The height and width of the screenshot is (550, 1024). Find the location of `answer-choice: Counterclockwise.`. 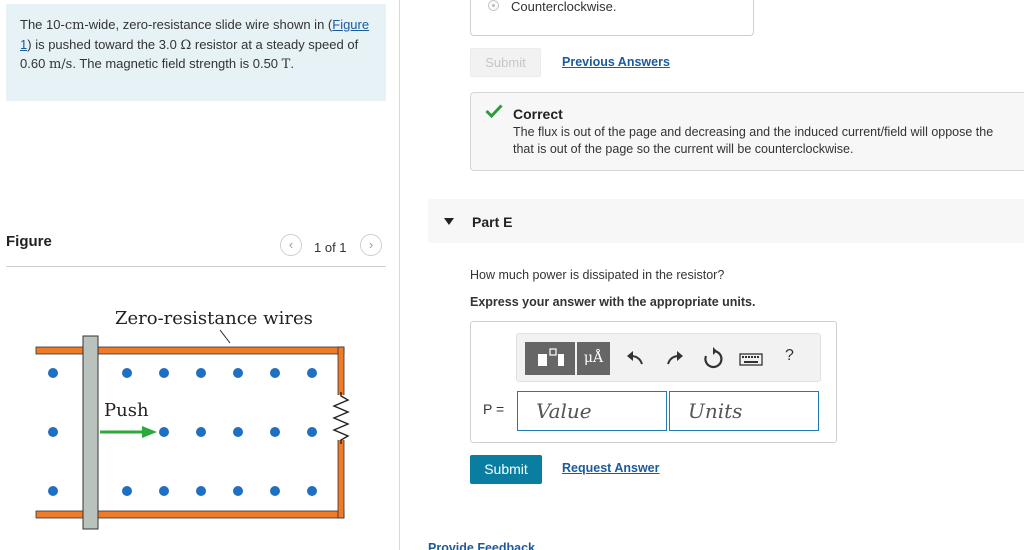

answer-choice: Counterclockwise. is located at coordinates (612, 18).